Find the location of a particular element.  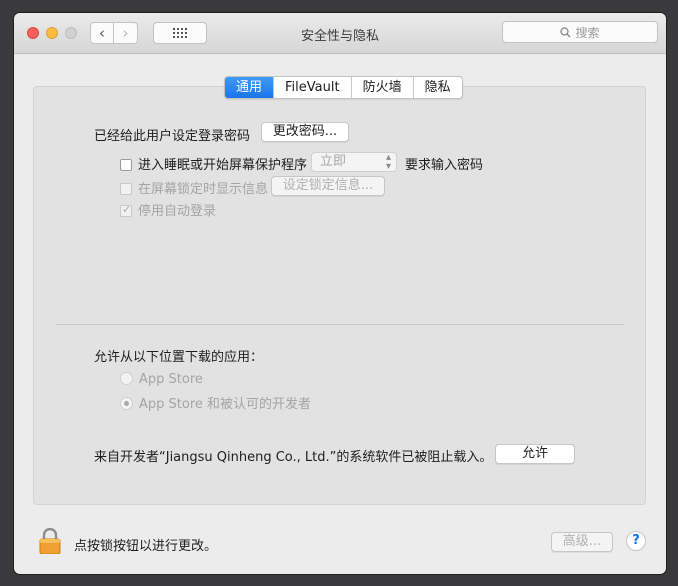

tab-bar: 通用 FileVault 防火墙 隐私 is located at coordinates (343, 87).